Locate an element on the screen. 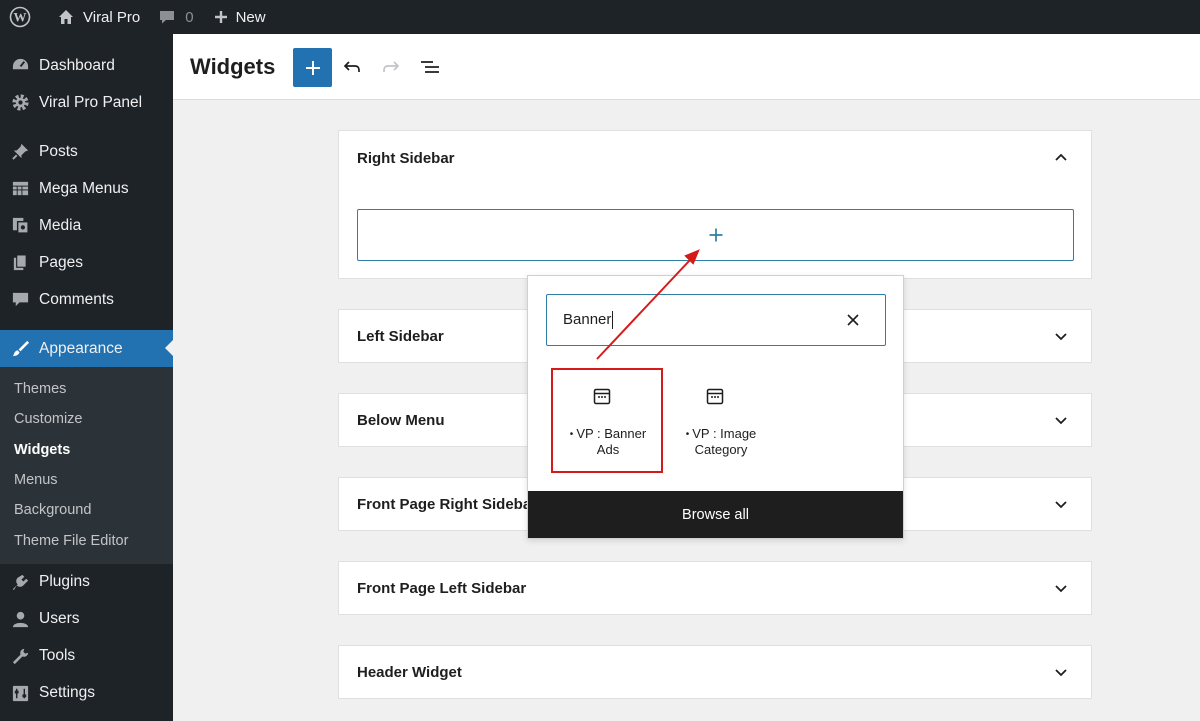 The width and height of the screenshot is (1200, 721). page-title: Widgets is located at coordinates (233, 66).